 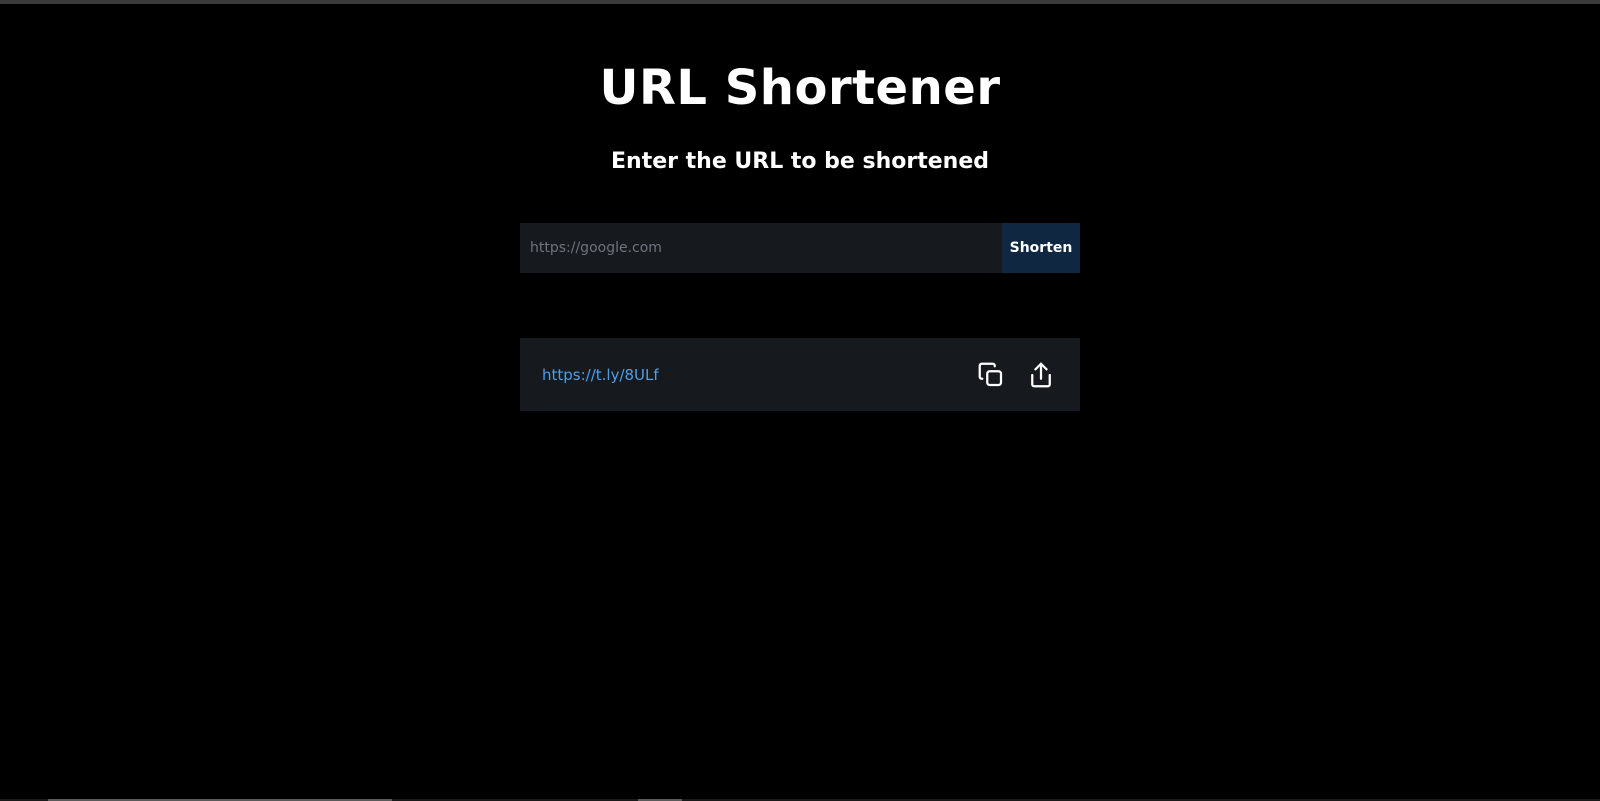 I want to click on page-title: URL Shortener, so click(x=800, y=88).